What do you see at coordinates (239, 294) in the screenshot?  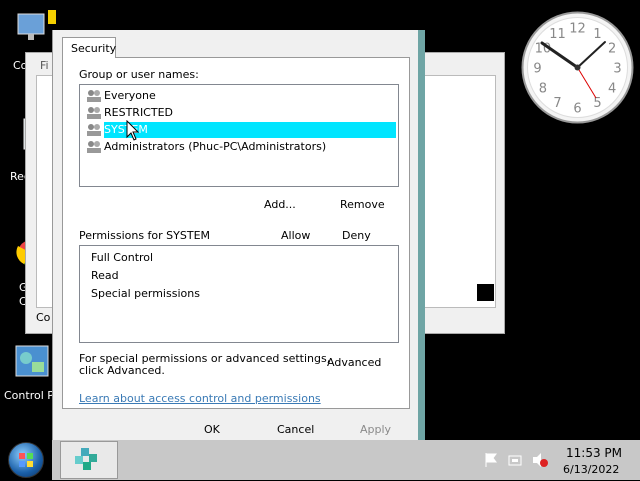 I see `permissions-list: Full Control Read Special permissions` at bounding box center [239, 294].